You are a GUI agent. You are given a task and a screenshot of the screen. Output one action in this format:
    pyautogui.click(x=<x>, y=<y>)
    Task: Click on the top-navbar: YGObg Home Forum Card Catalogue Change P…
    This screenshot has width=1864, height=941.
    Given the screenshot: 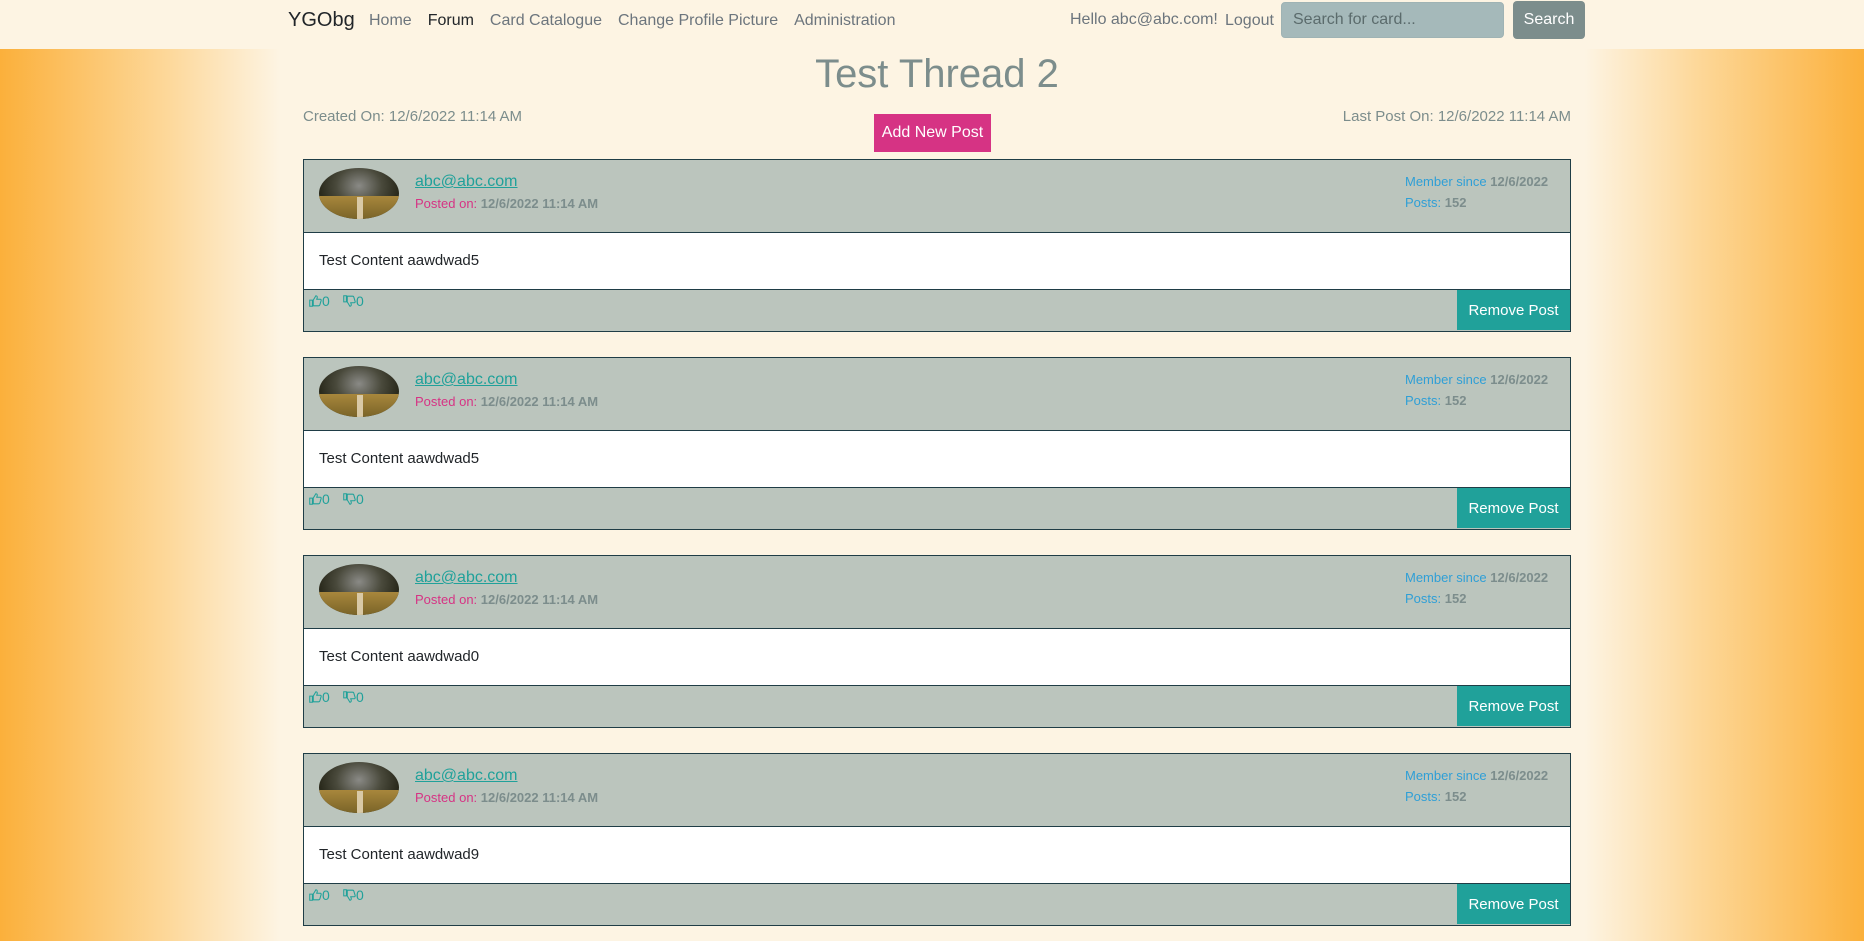 What is the action you would take?
    pyautogui.click(x=932, y=24)
    